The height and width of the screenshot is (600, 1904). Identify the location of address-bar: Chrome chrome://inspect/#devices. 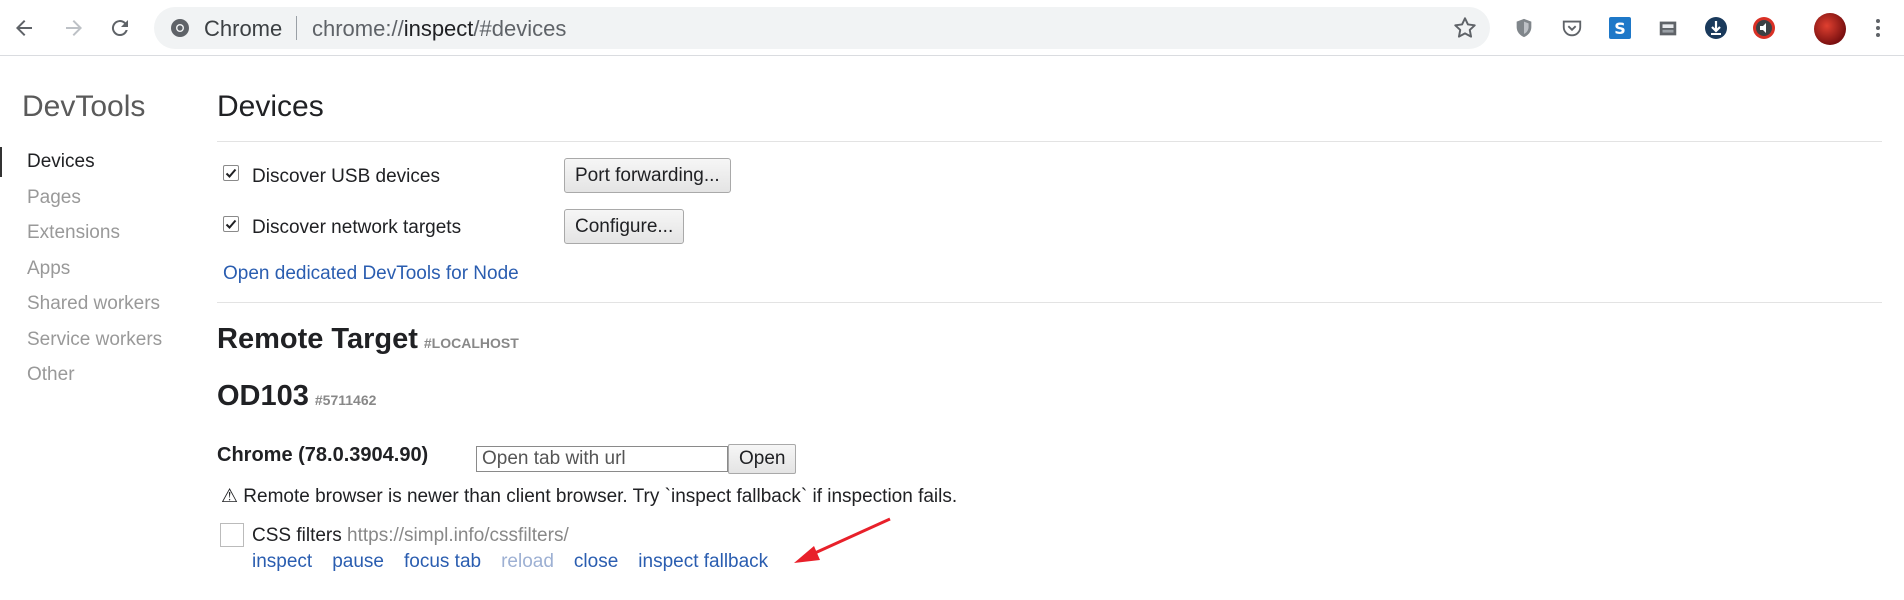
(822, 28).